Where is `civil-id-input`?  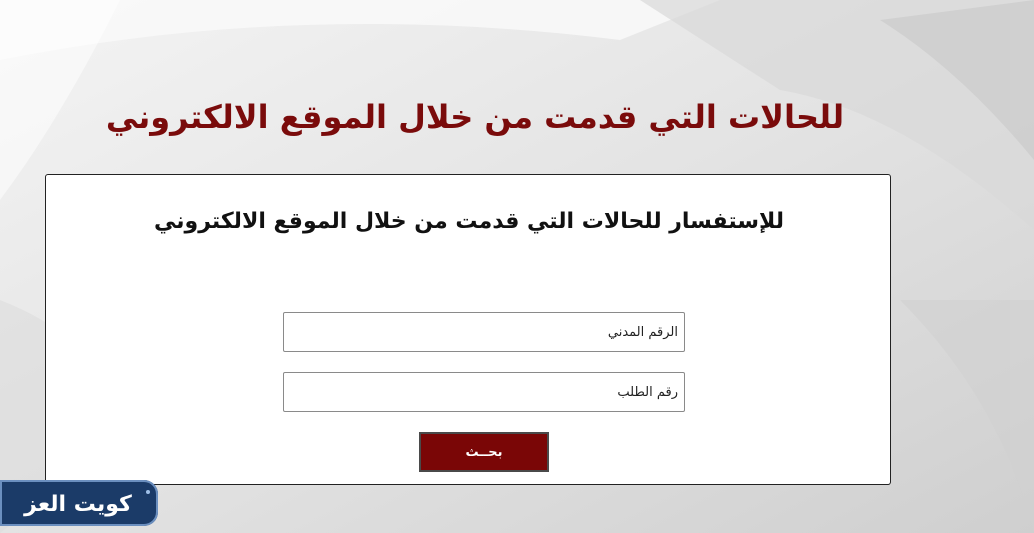
civil-id-input is located at coordinates (484, 332).